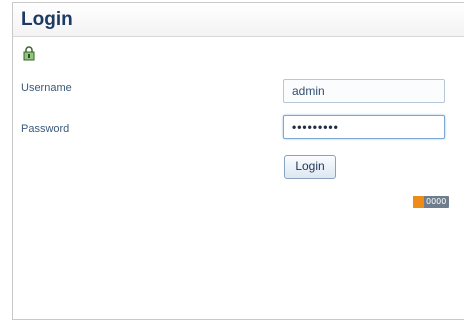  Describe the element at coordinates (364, 127) in the screenshot. I see `password-field` at that location.